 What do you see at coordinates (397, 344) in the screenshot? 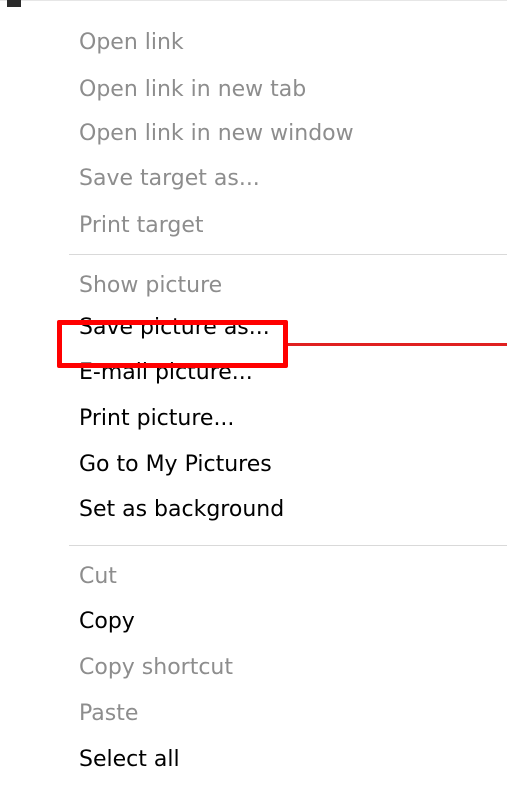
I see `annotation-pointer-line` at bounding box center [397, 344].